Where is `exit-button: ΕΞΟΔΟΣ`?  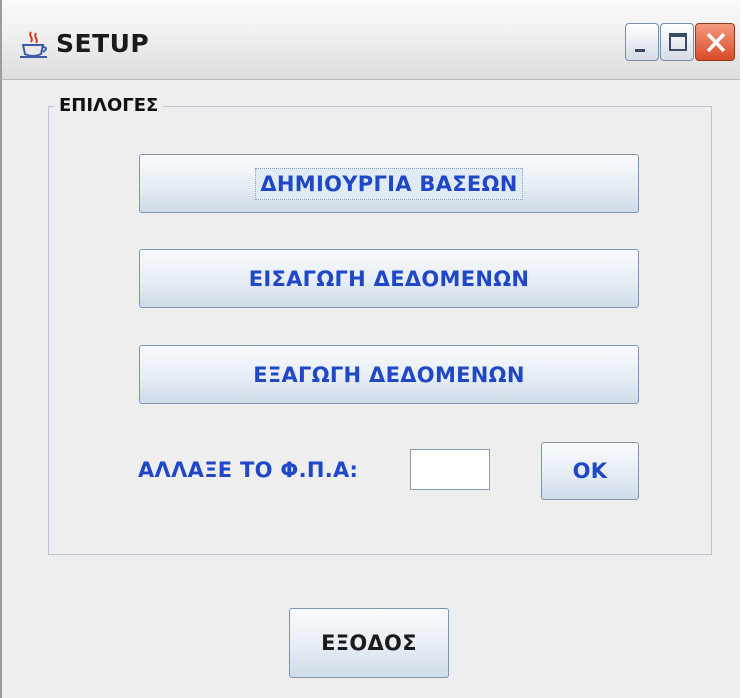
exit-button: ΕΞΟΔΟΣ is located at coordinates (369, 643).